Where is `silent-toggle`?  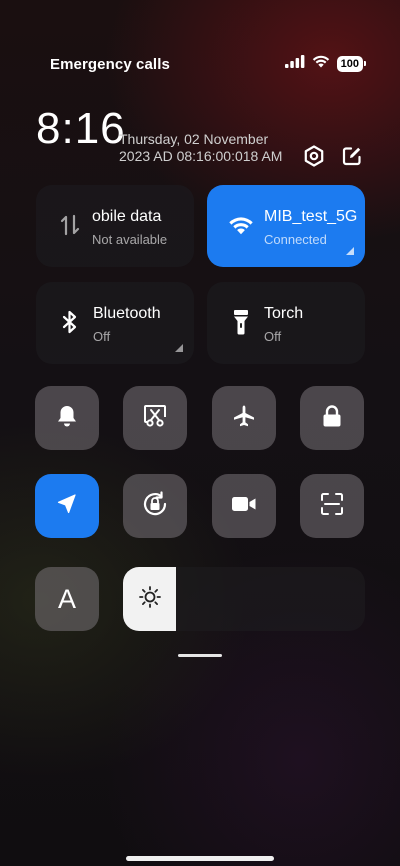 silent-toggle is located at coordinates (67, 418).